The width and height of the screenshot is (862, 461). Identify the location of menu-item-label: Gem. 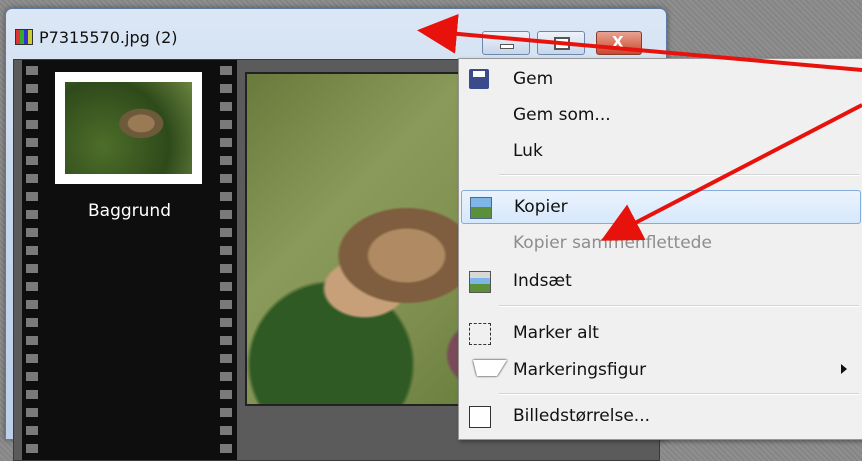
(533, 79).